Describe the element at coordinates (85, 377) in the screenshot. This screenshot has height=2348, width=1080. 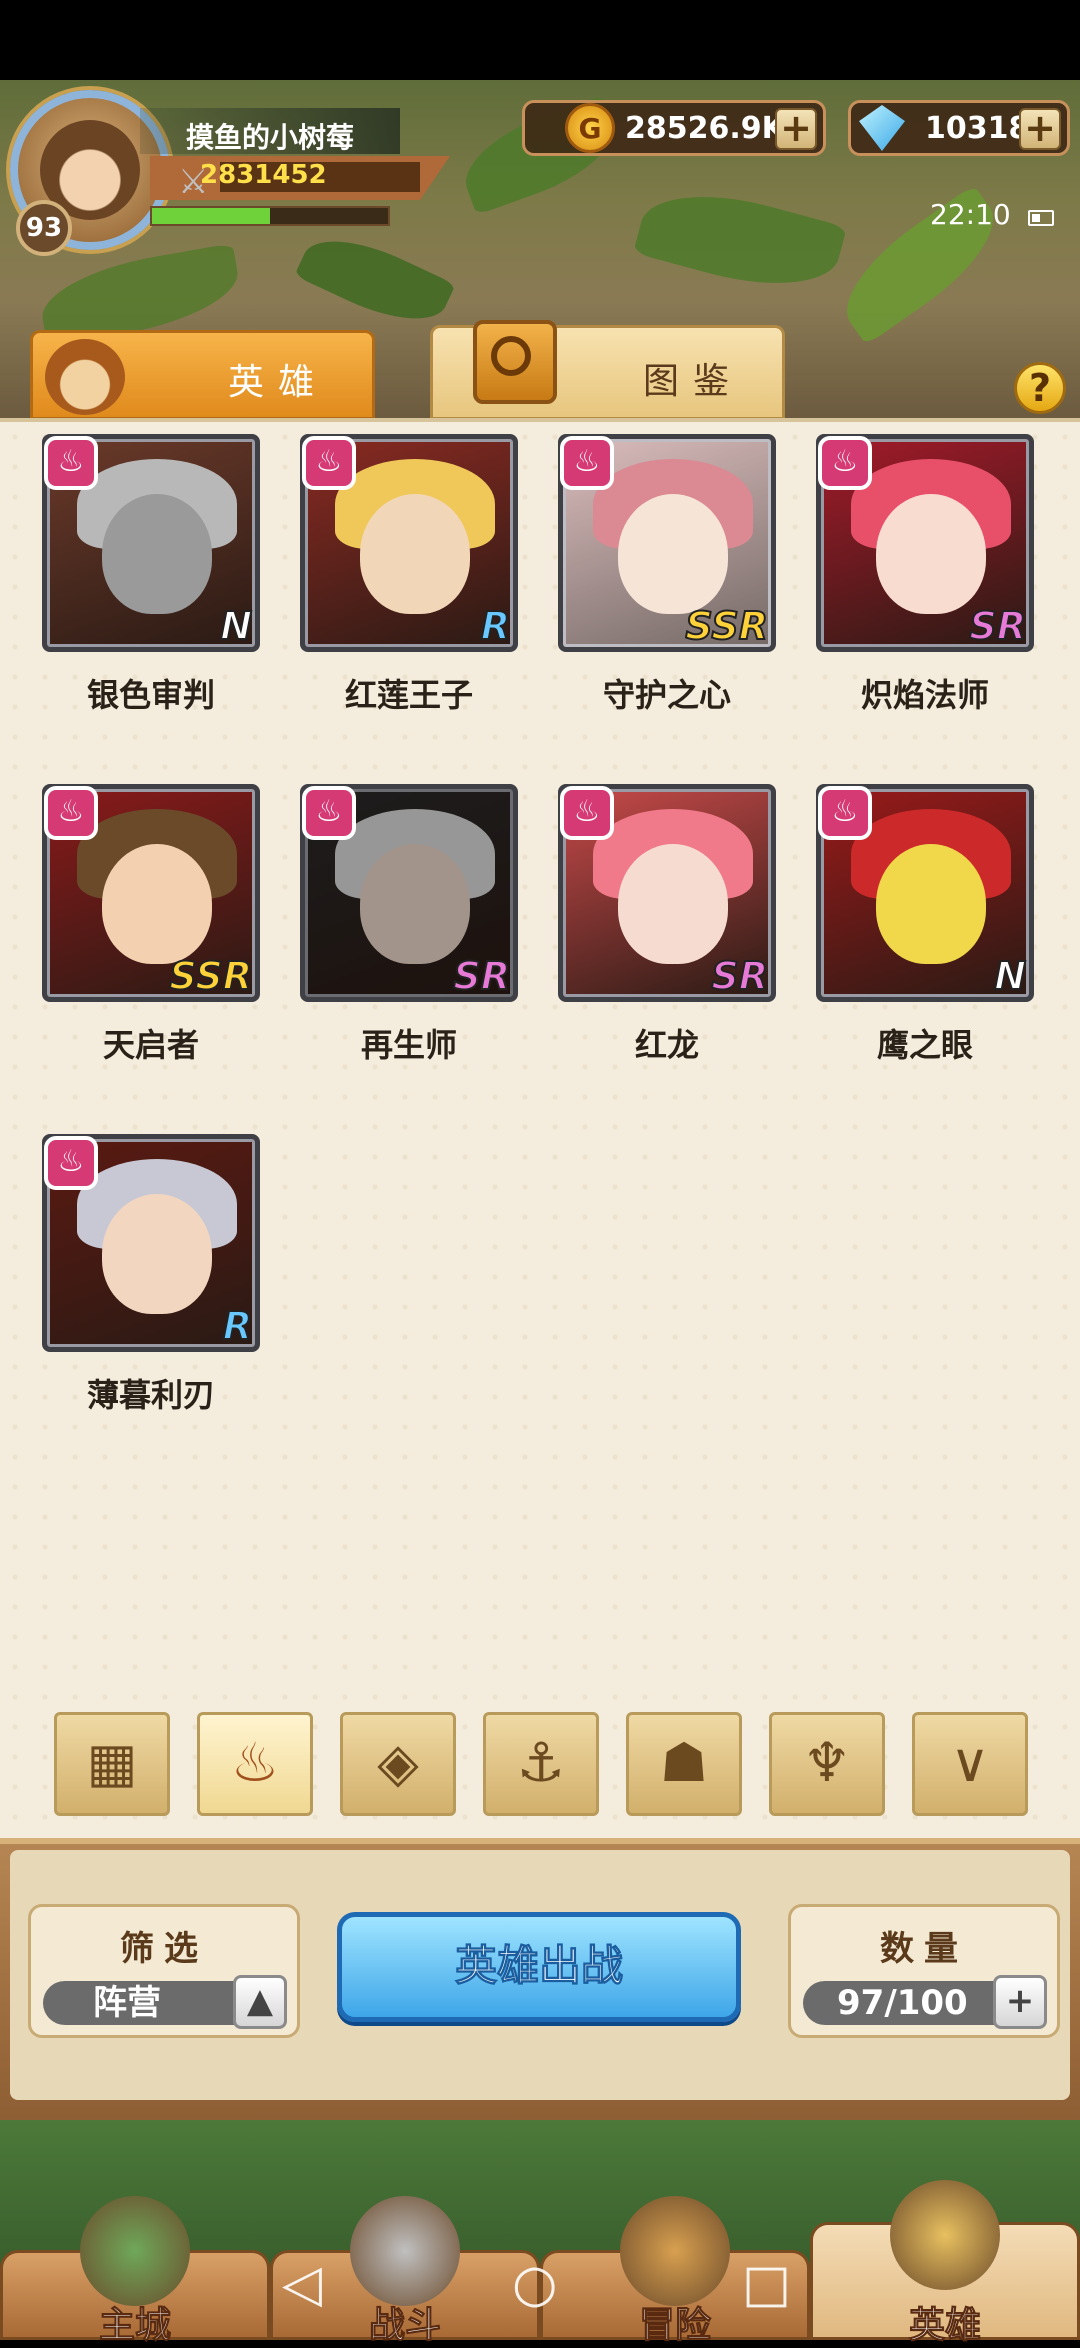
I see `knight-helmet-icon` at that location.